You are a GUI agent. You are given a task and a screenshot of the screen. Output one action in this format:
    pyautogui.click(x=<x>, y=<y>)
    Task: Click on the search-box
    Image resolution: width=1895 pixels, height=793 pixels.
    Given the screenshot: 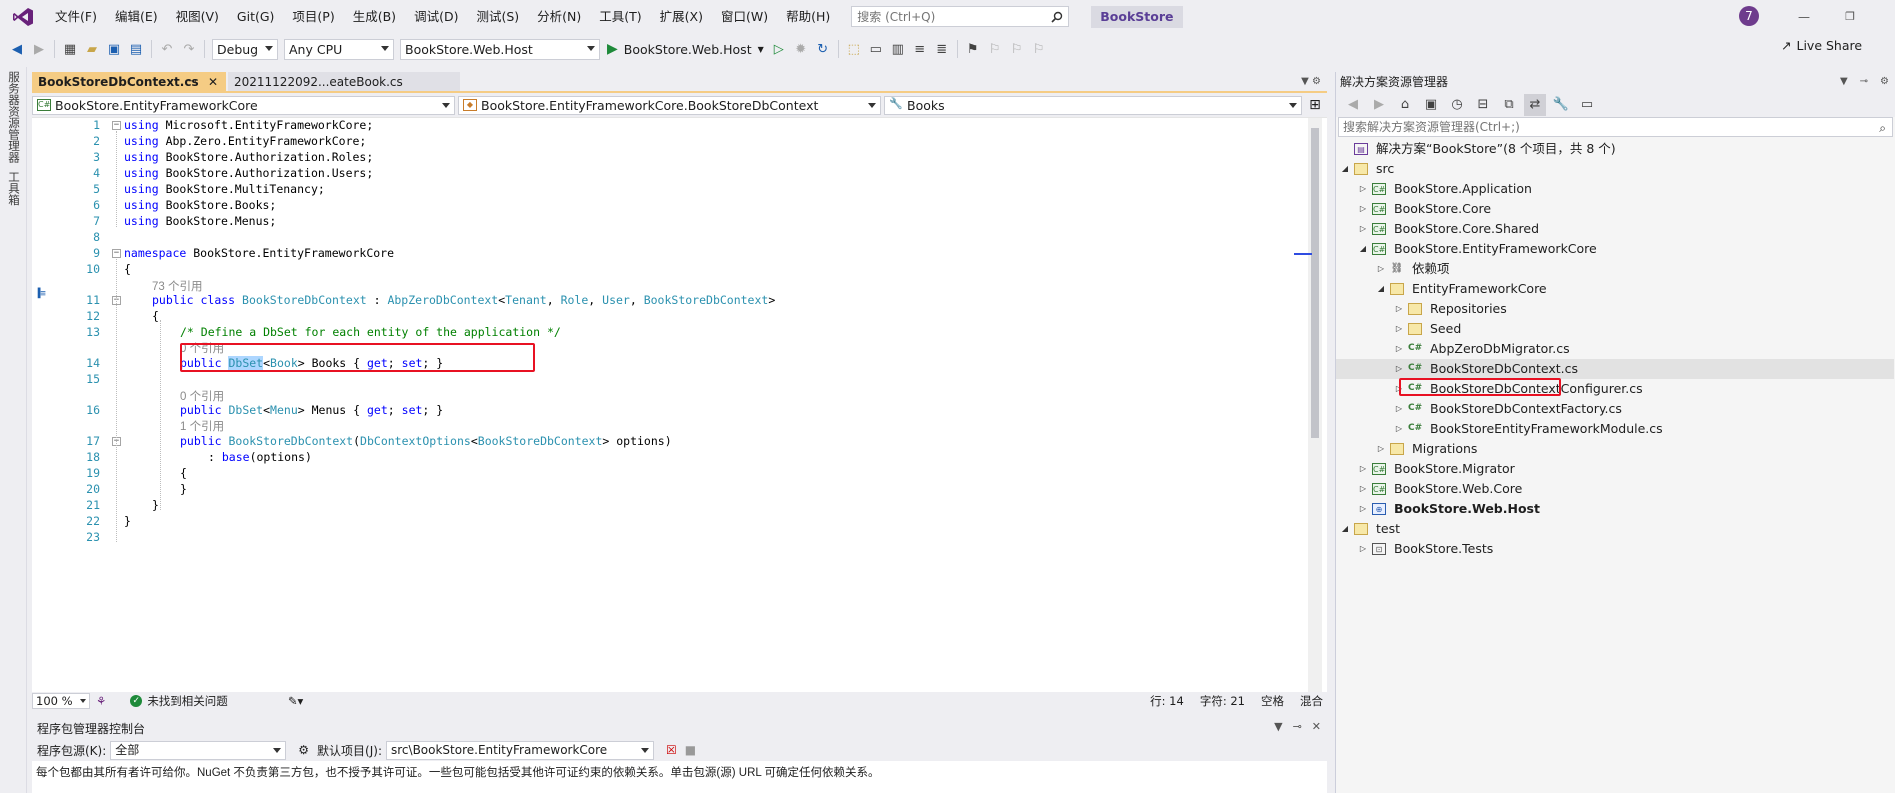 What is the action you would take?
    pyautogui.click(x=960, y=16)
    